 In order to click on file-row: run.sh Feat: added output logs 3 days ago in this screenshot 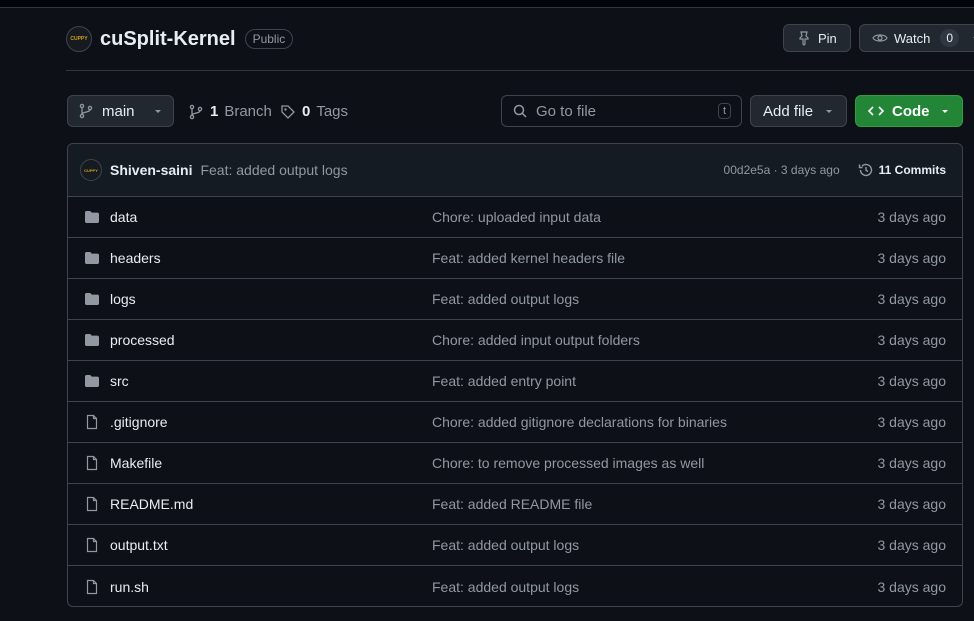, I will do `click(515, 586)`.